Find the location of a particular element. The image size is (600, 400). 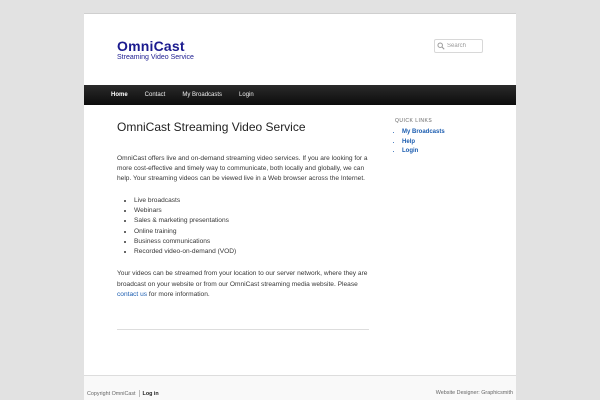

quick-link-item: Help is located at coordinates (448, 143).